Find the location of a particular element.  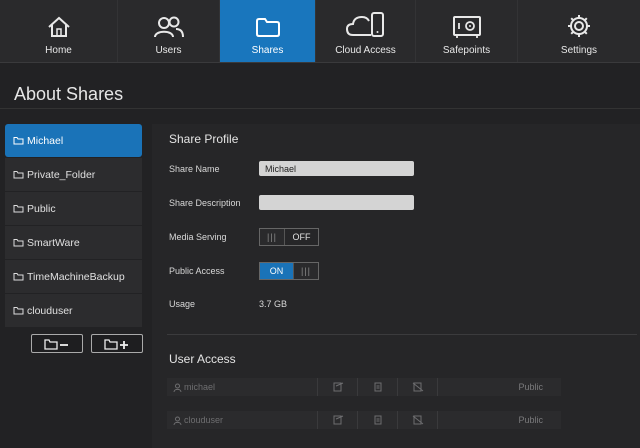

safe-icon is located at coordinates (466, 27).